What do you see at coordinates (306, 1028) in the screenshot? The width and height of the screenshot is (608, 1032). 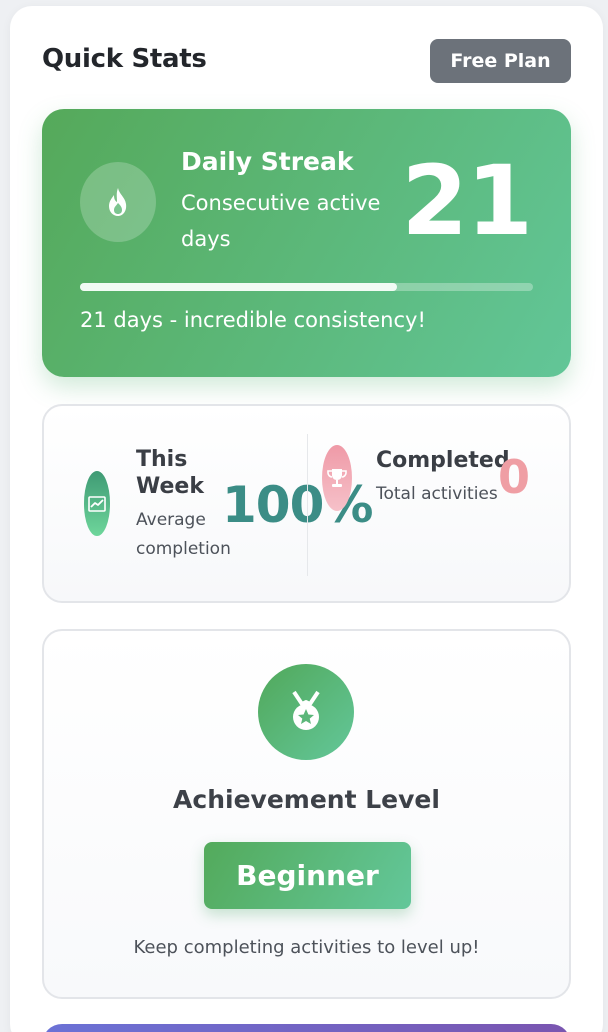 I see `next-card-edge` at bounding box center [306, 1028].